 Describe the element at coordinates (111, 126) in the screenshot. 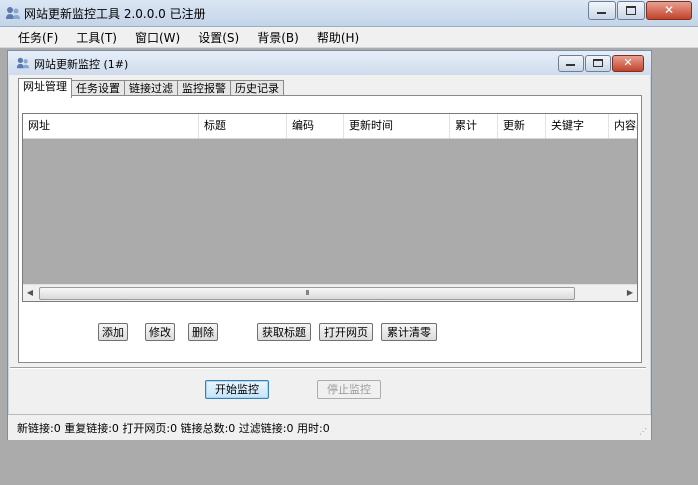

I see `column-header-url: 网址` at that location.